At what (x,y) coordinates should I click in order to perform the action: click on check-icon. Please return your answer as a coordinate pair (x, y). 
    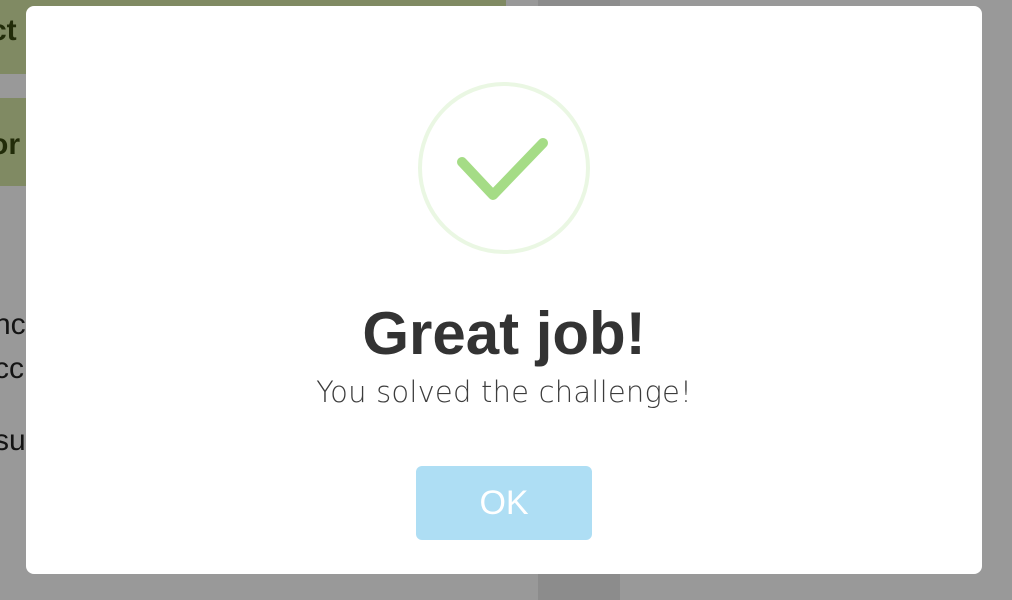
    Looking at the image, I should click on (504, 168).